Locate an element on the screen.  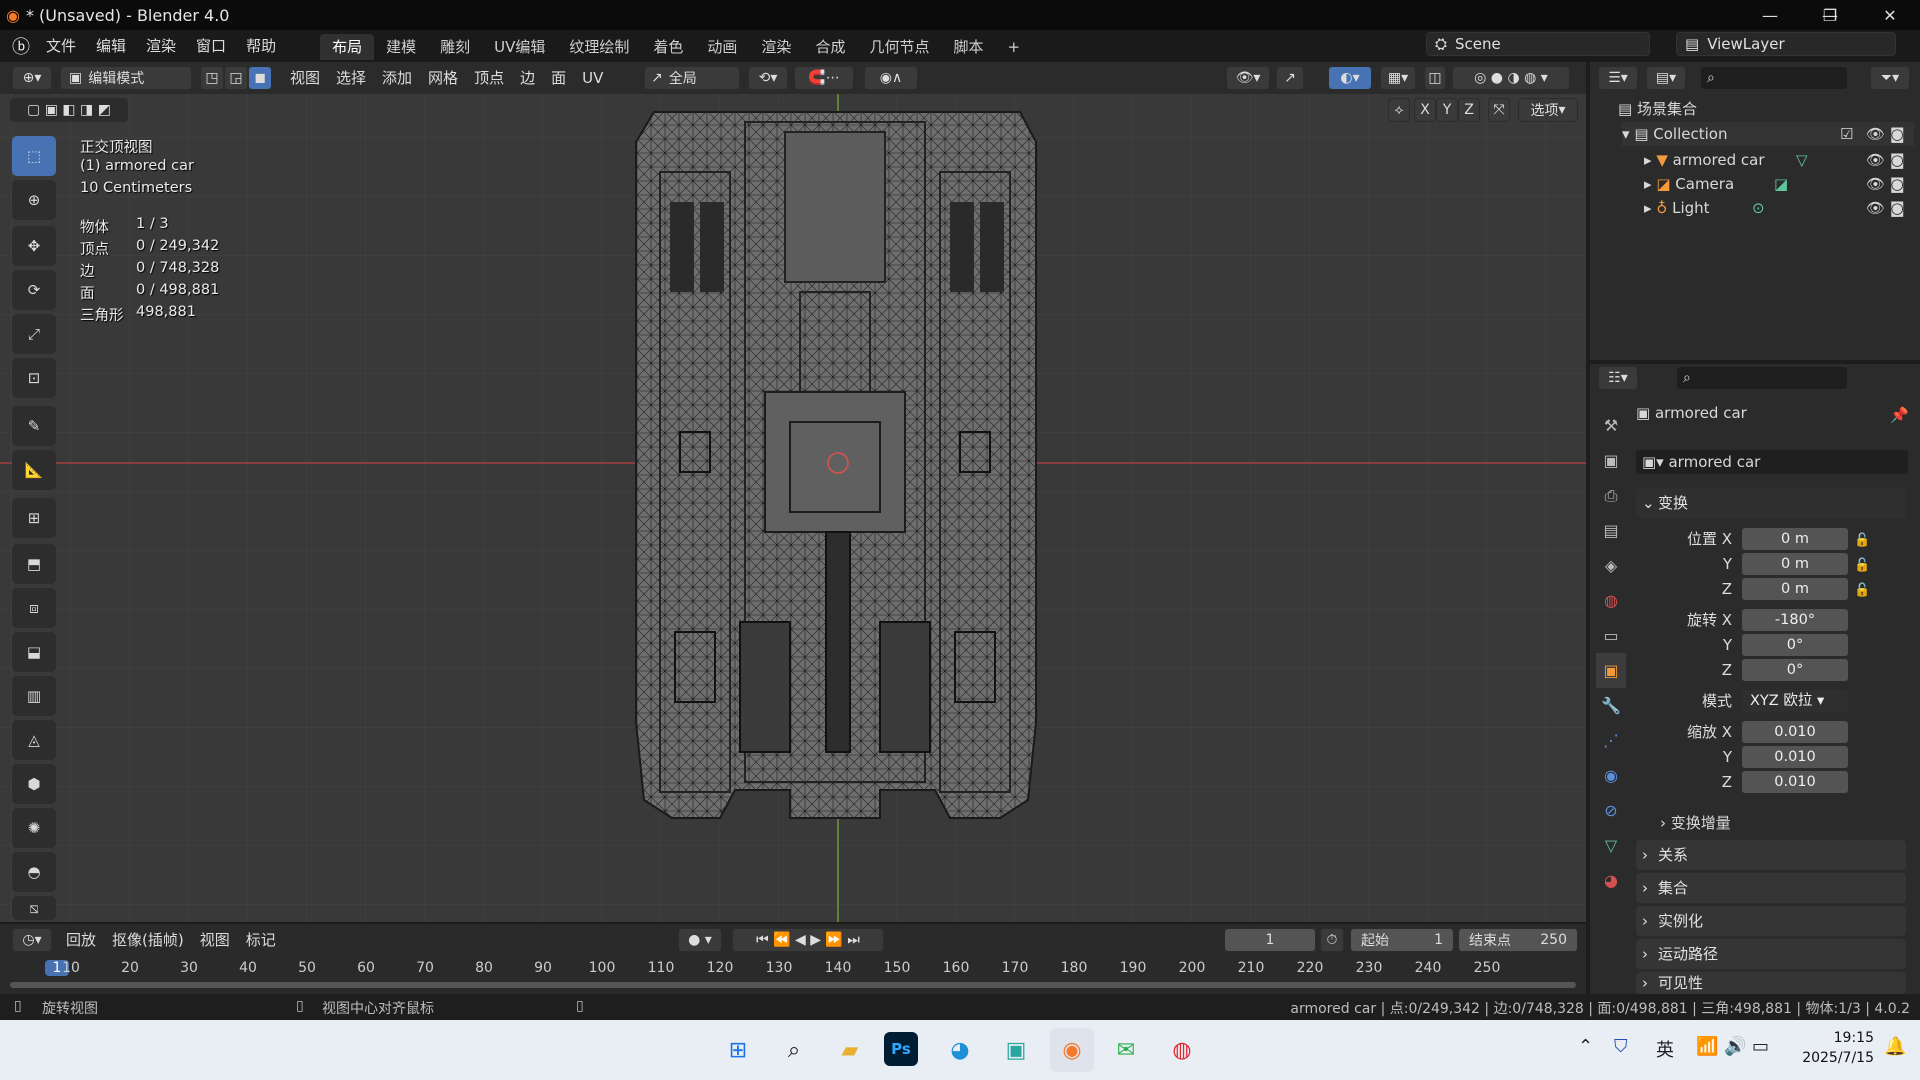
rotation-z-field: 0° is located at coordinates (1795, 670).